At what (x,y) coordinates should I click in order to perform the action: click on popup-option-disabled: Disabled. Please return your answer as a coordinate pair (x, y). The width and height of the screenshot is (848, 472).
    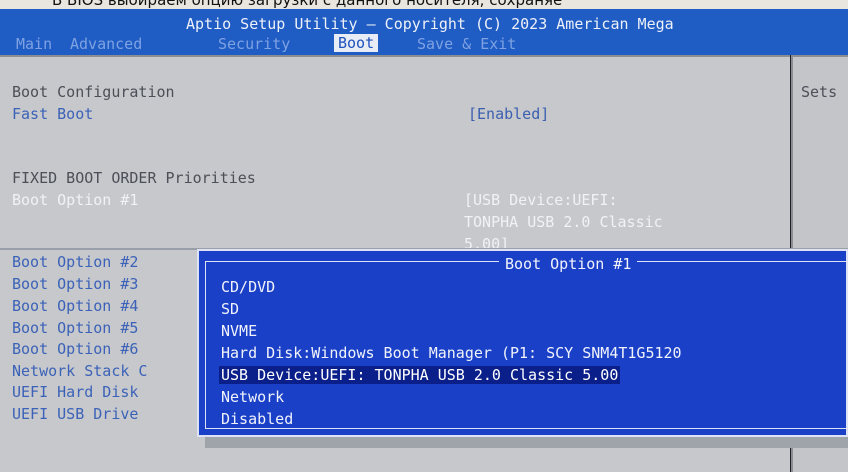
    Looking at the image, I should click on (257, 419).